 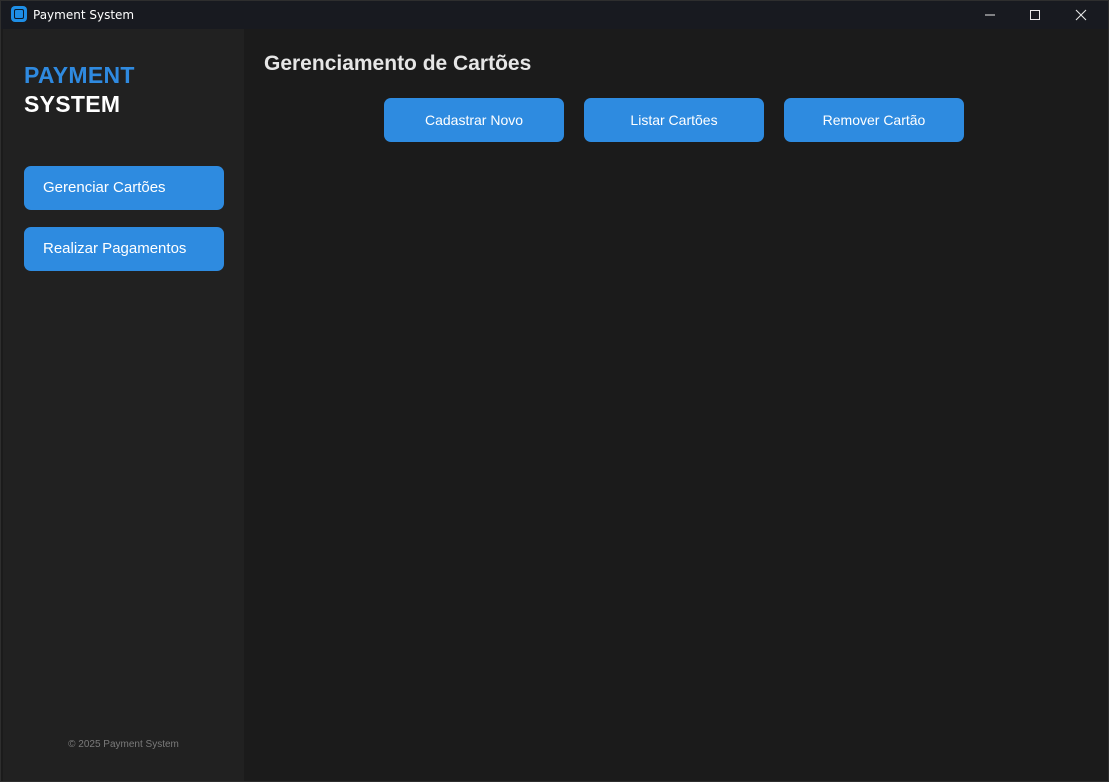 I want to click on sidebar-footer: © 2025 Payment System, so click(x=123, y=744).